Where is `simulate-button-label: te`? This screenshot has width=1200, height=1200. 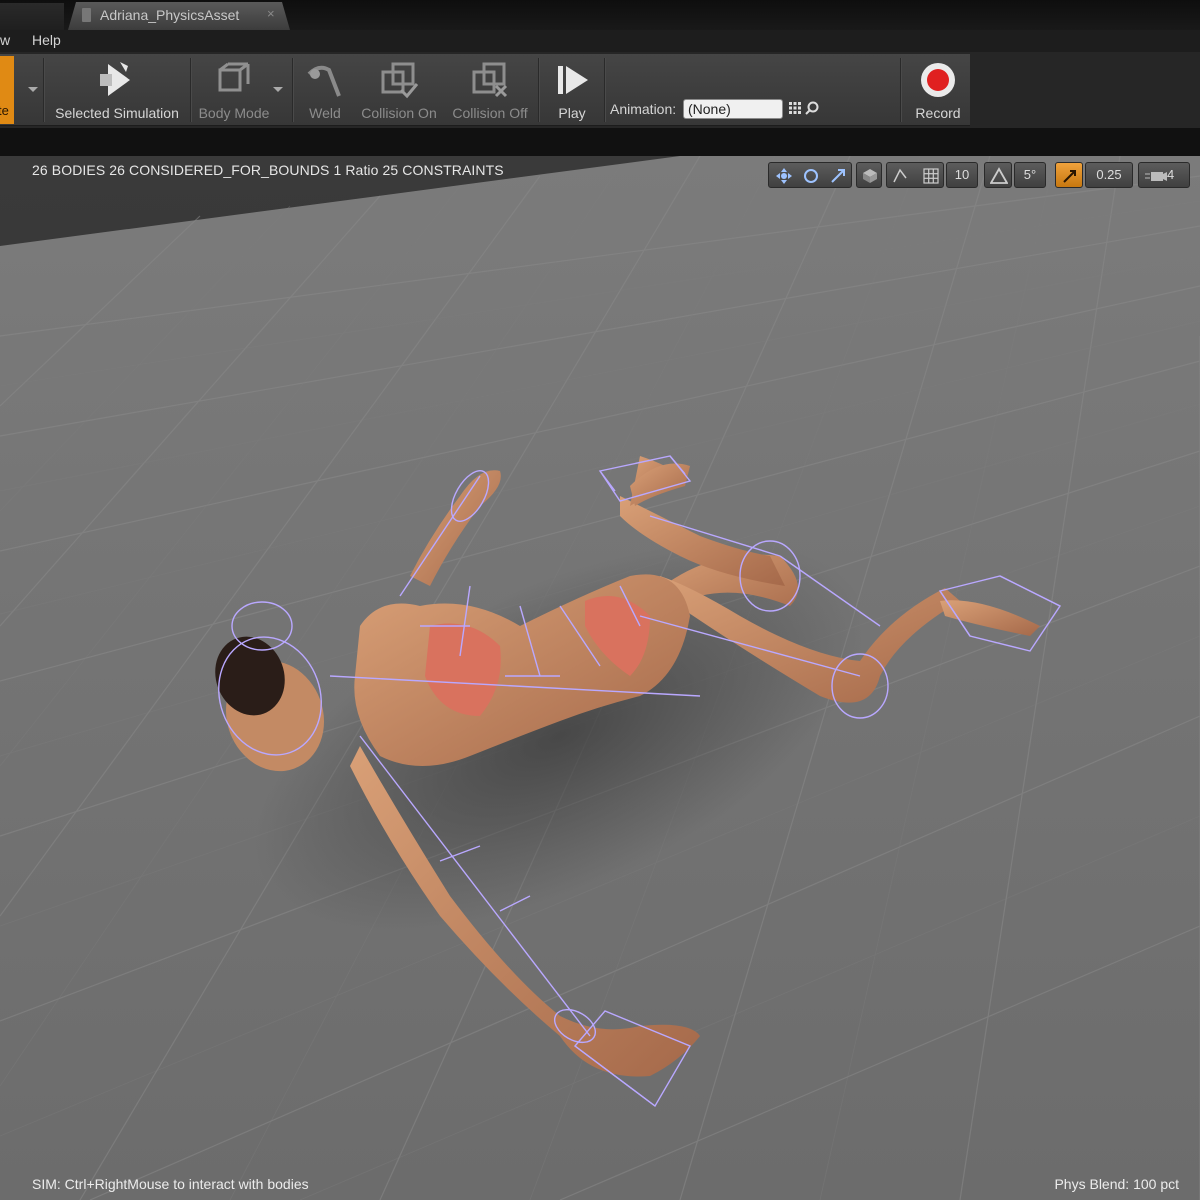
simulate-button-label: te is located at coordinates (4, 110).